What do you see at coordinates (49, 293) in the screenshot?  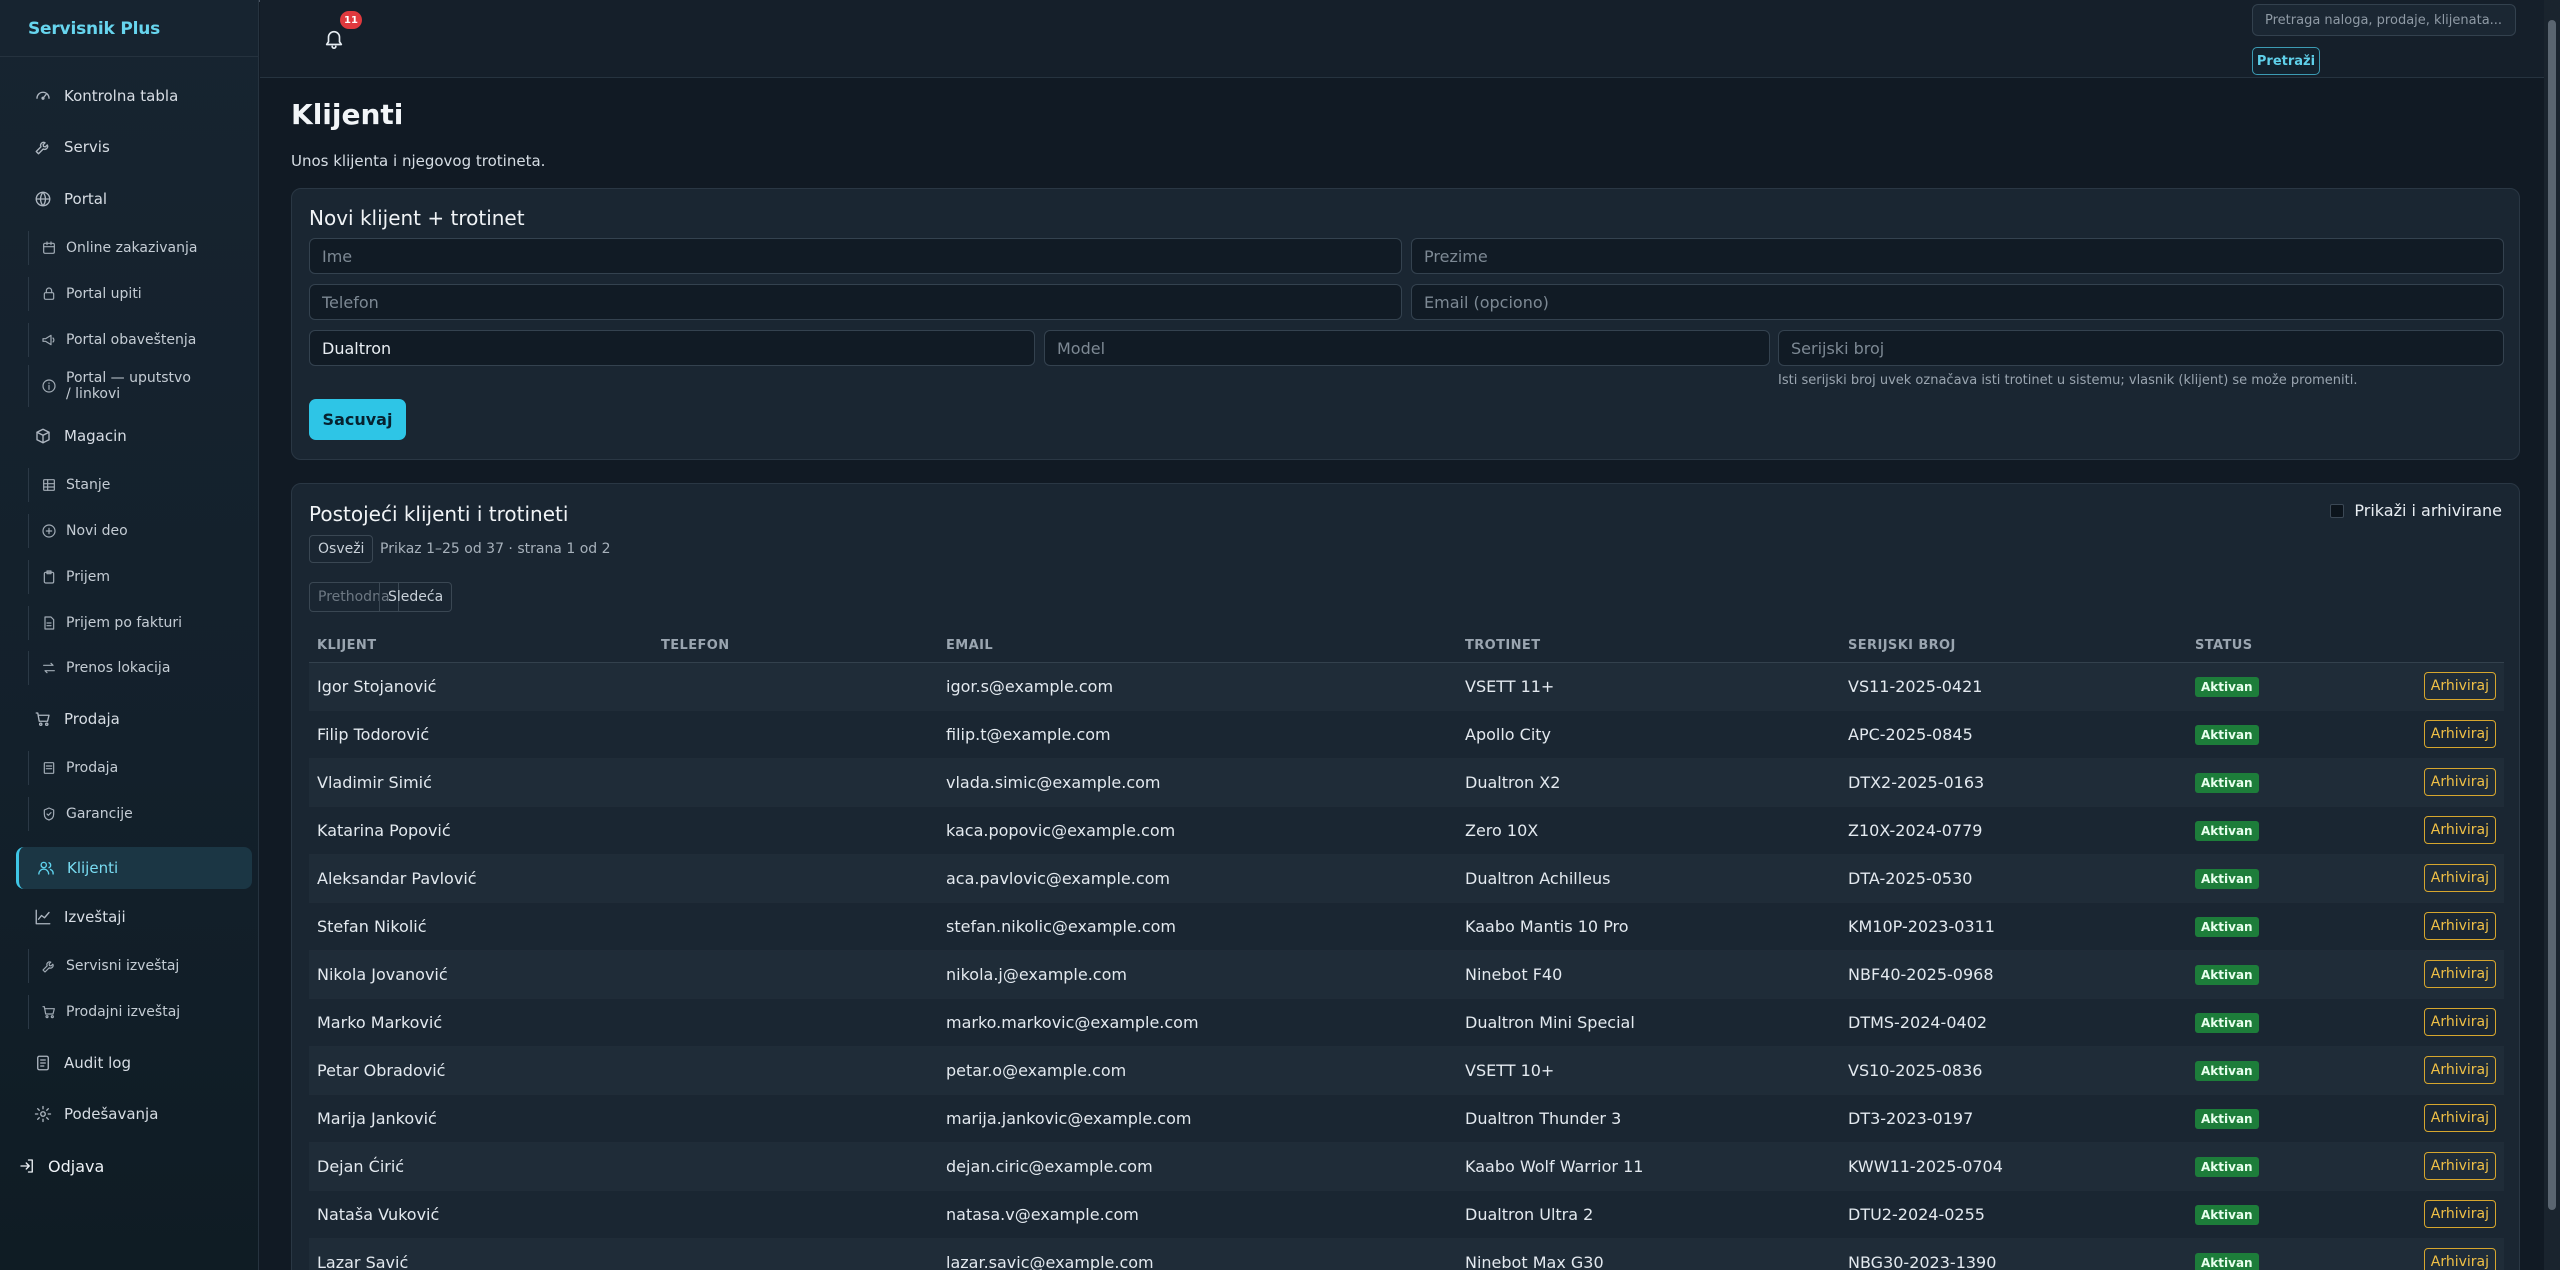 I see `lock-icon` at bounding box center [49, 293].